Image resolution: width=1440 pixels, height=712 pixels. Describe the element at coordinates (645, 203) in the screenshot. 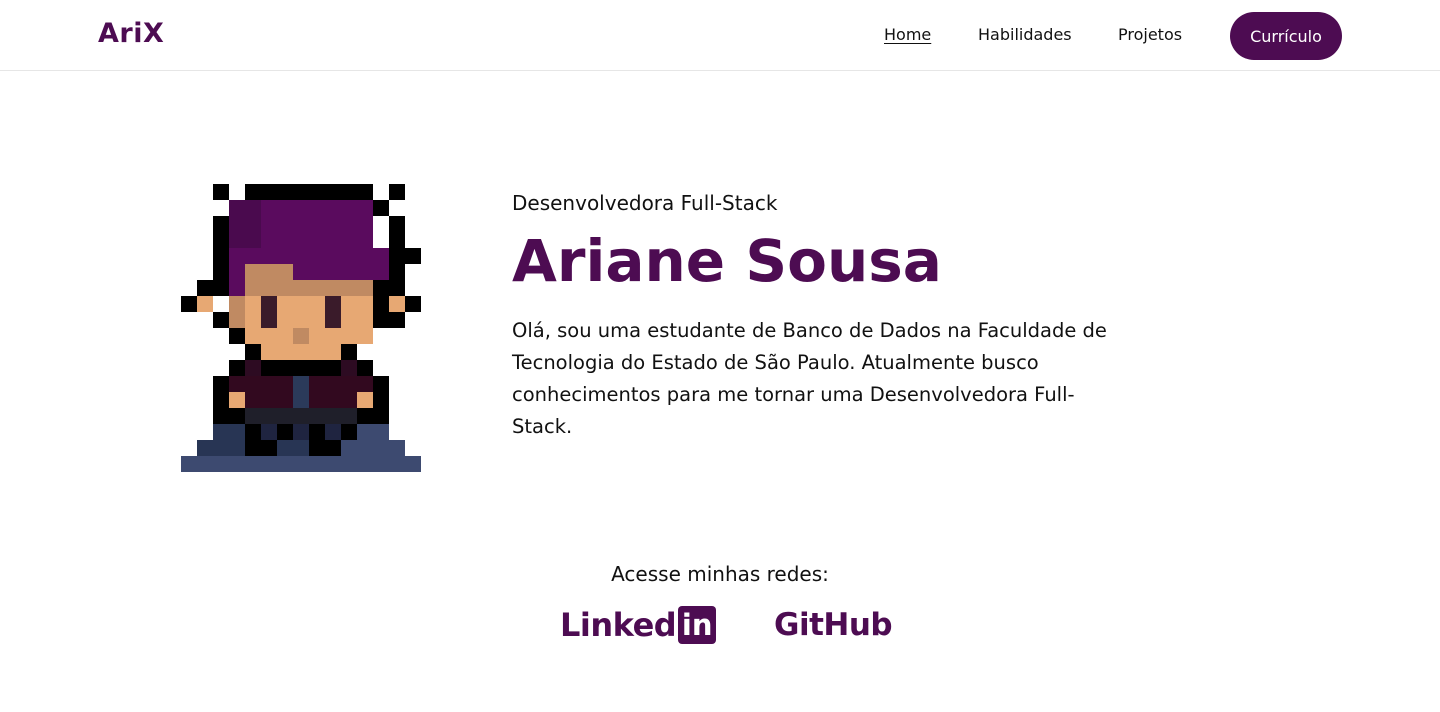

I see `hero-subtitle: Desenvolvedora Full-Stack` at that location.